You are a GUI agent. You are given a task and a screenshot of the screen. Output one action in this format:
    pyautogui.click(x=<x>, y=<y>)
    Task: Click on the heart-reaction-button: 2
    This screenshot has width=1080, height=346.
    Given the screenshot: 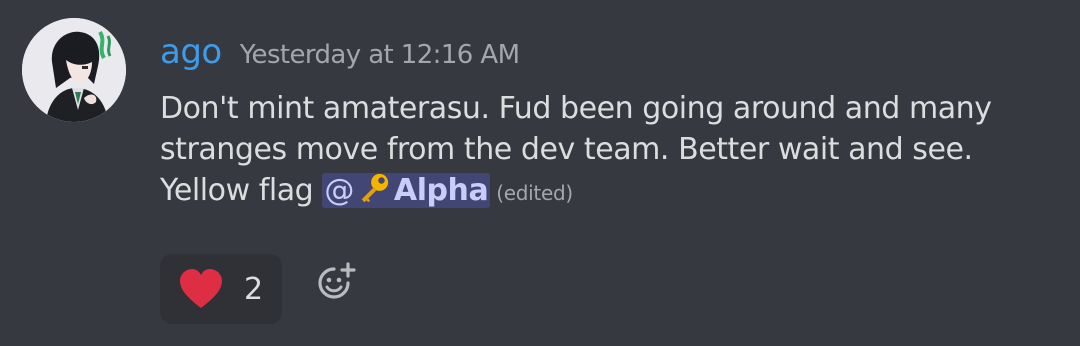 What is the action you would take?
    pyautogui.click(x=221, y=289)
    